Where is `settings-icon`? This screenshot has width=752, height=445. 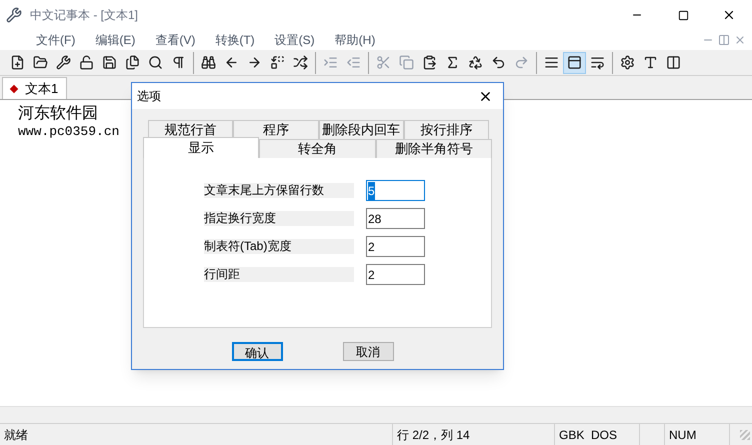
settings-icon is located at coordinates (627, 62).